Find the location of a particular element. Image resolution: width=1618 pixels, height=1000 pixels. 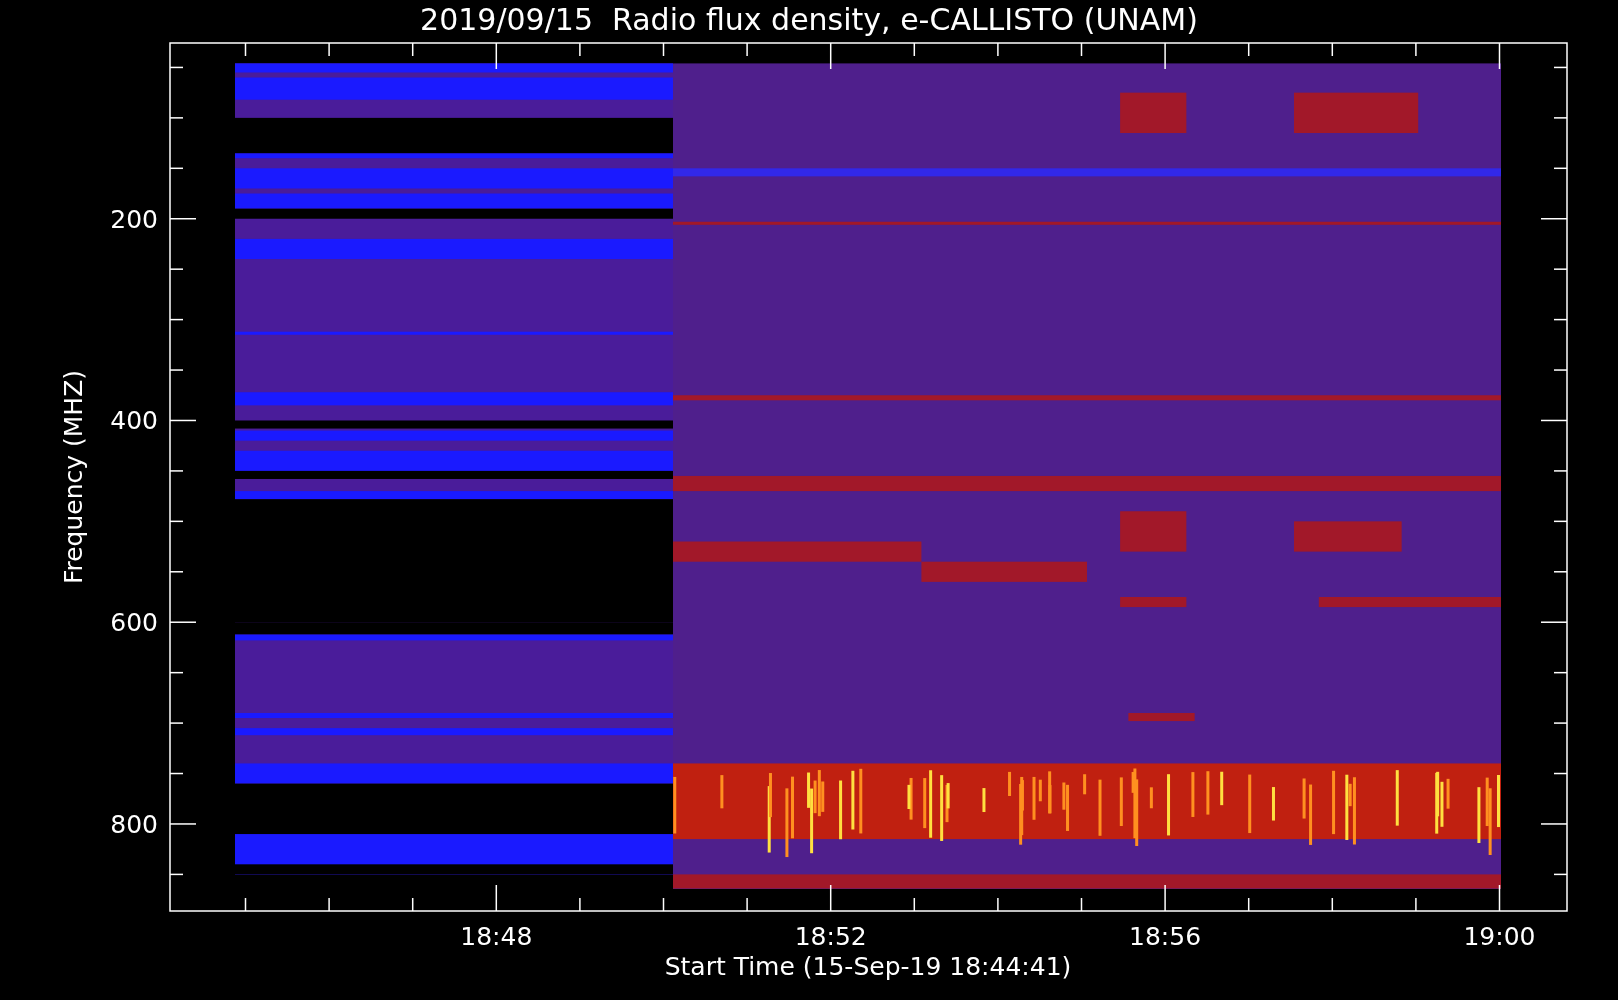

x-tick-label: 18:52 is located at coordinates (830, 936).